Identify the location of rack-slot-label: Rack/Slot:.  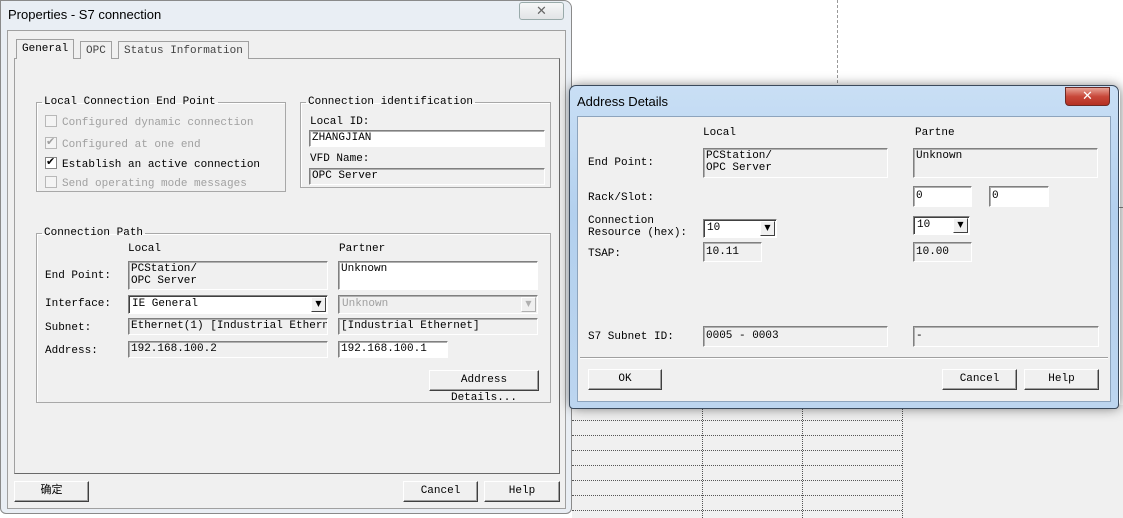
(621, 198).